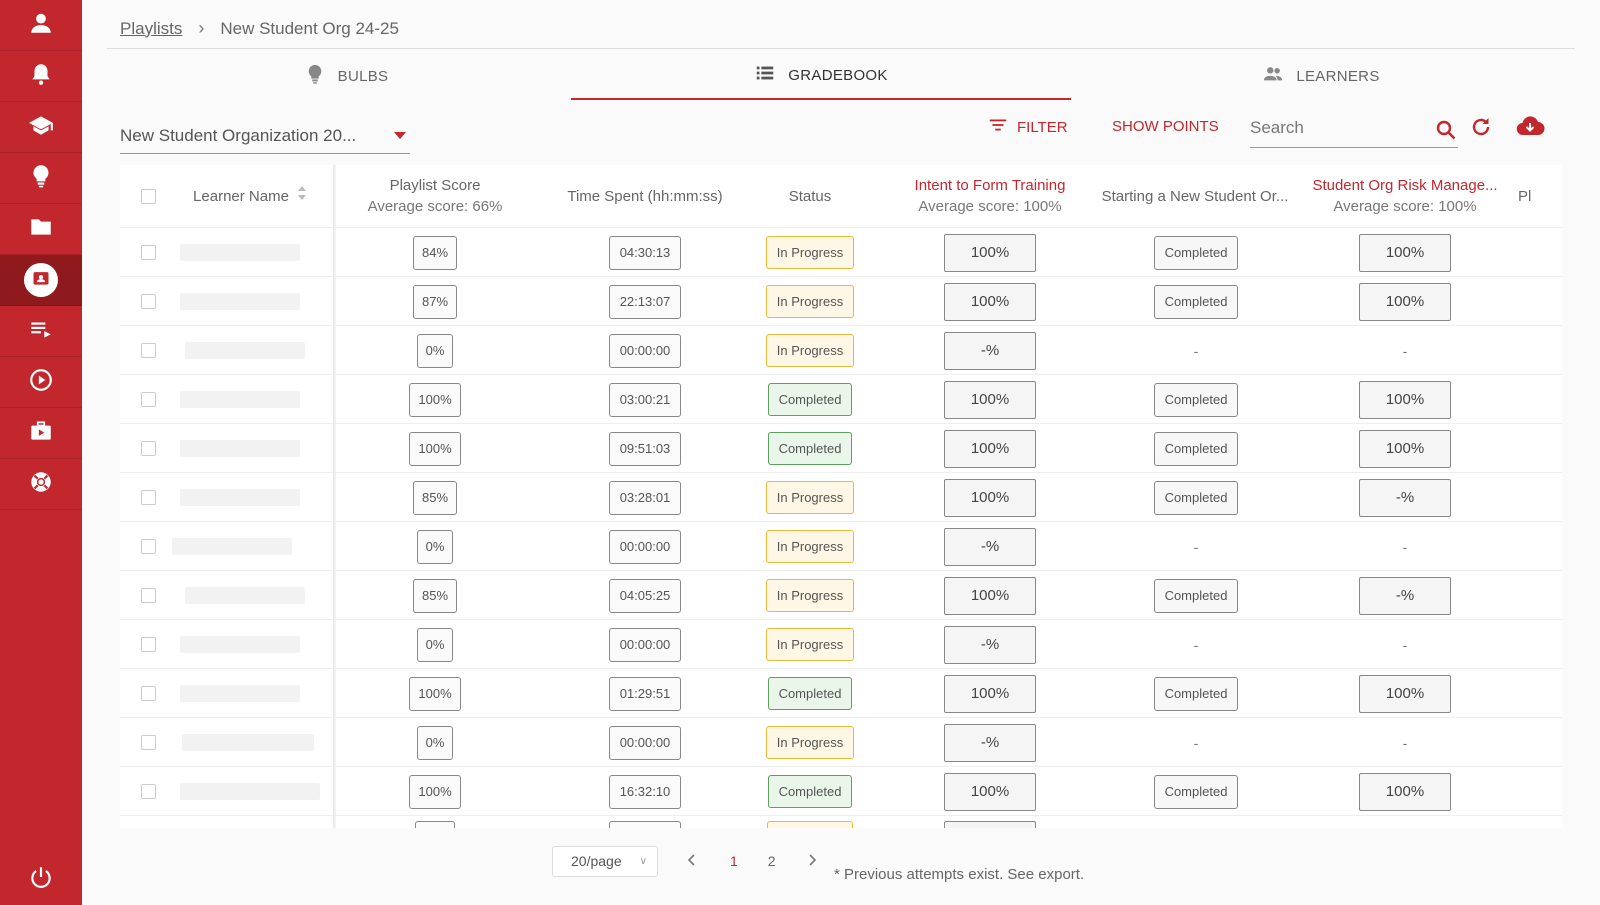 The image size is (1600, 905). Describe the element at coordinates (41, 879) in the screenshot. I see `nav-logout` at that location.